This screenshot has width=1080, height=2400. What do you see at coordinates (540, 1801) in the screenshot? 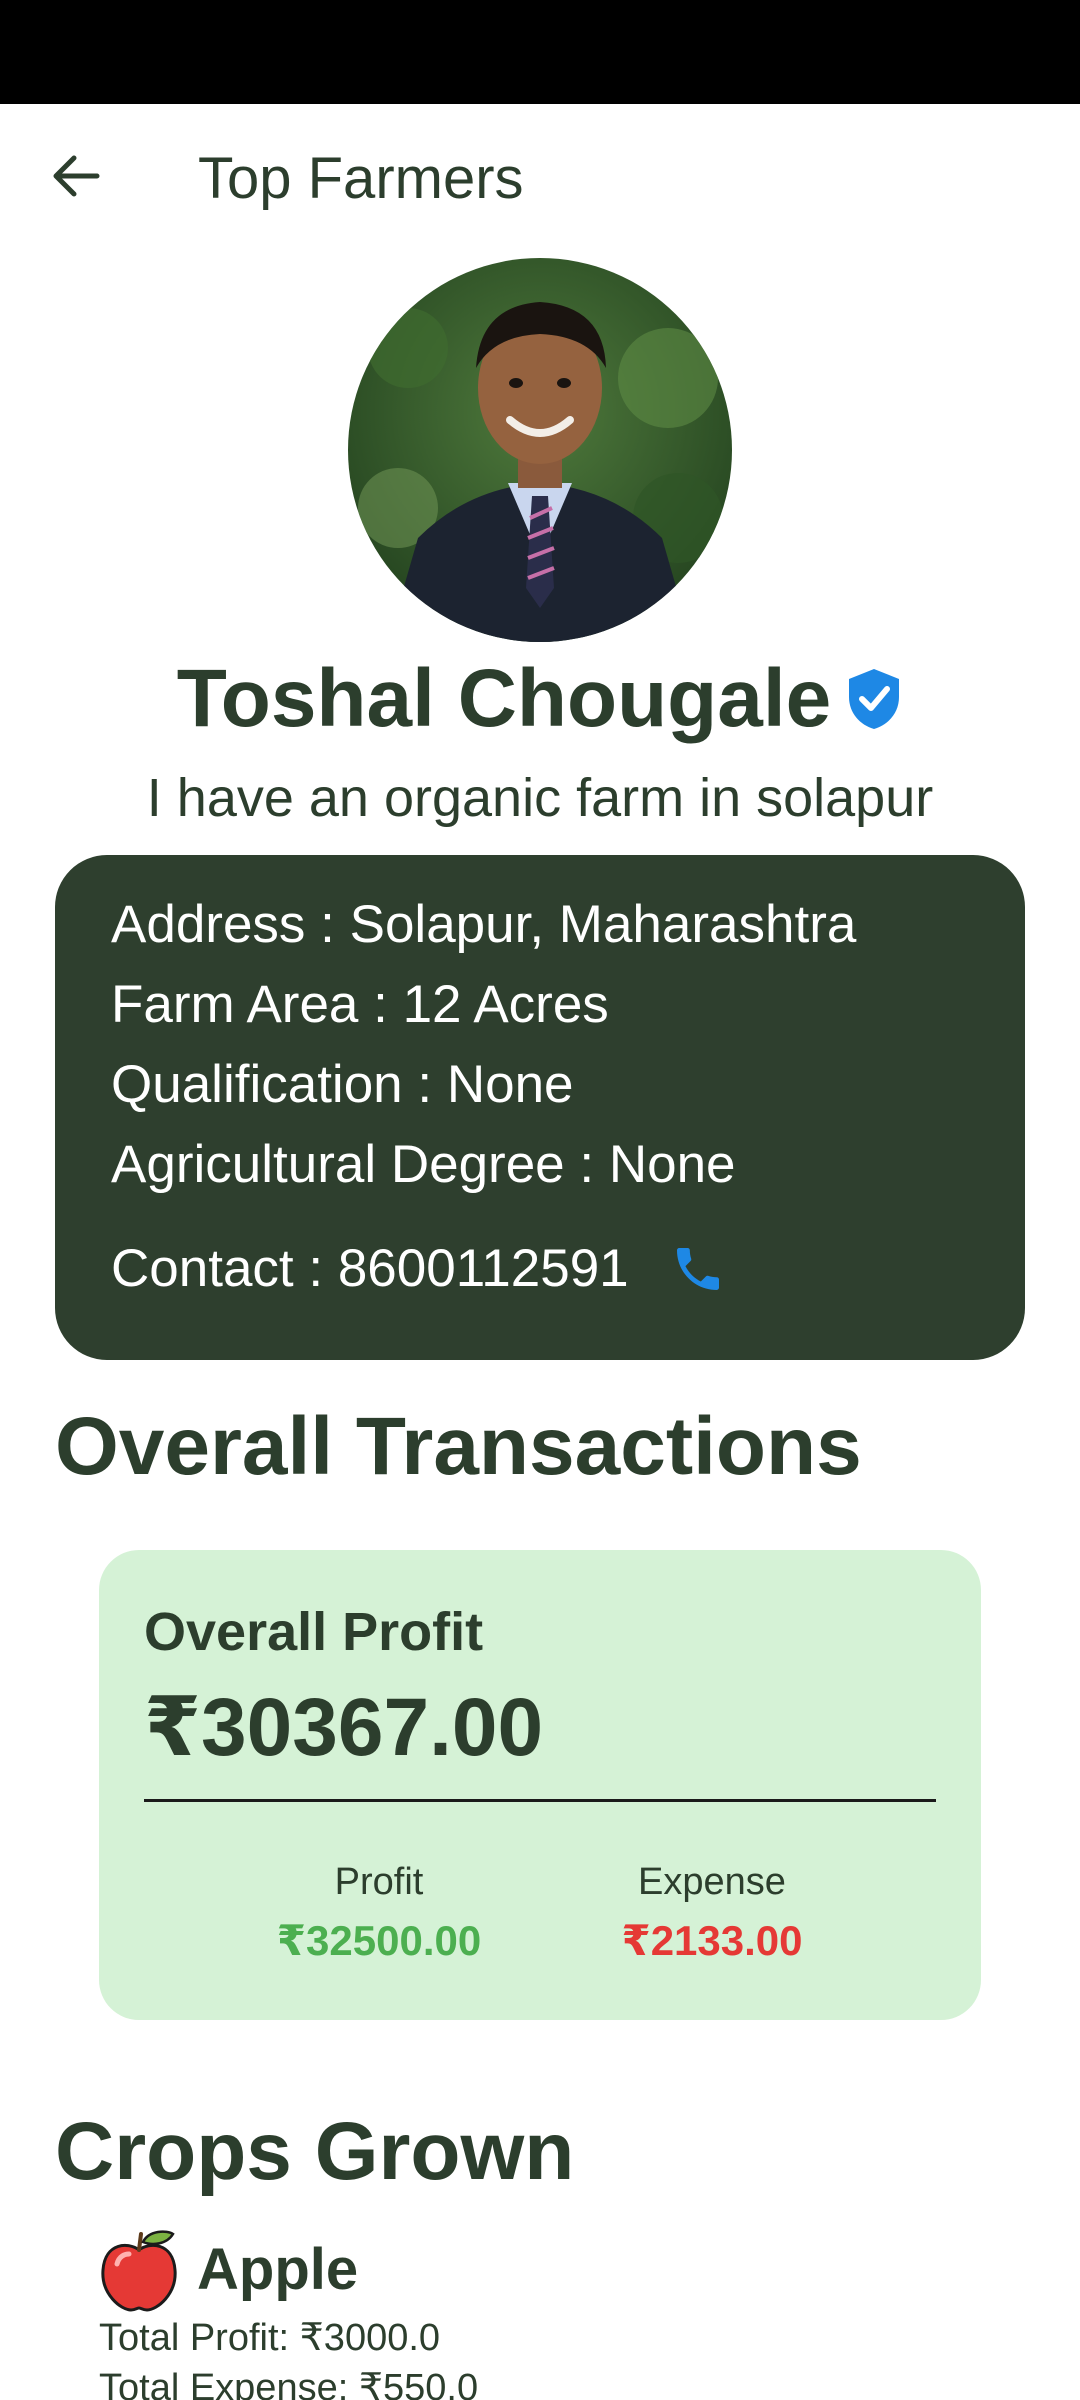
I see `divider` at bounding box center [540, 1801].